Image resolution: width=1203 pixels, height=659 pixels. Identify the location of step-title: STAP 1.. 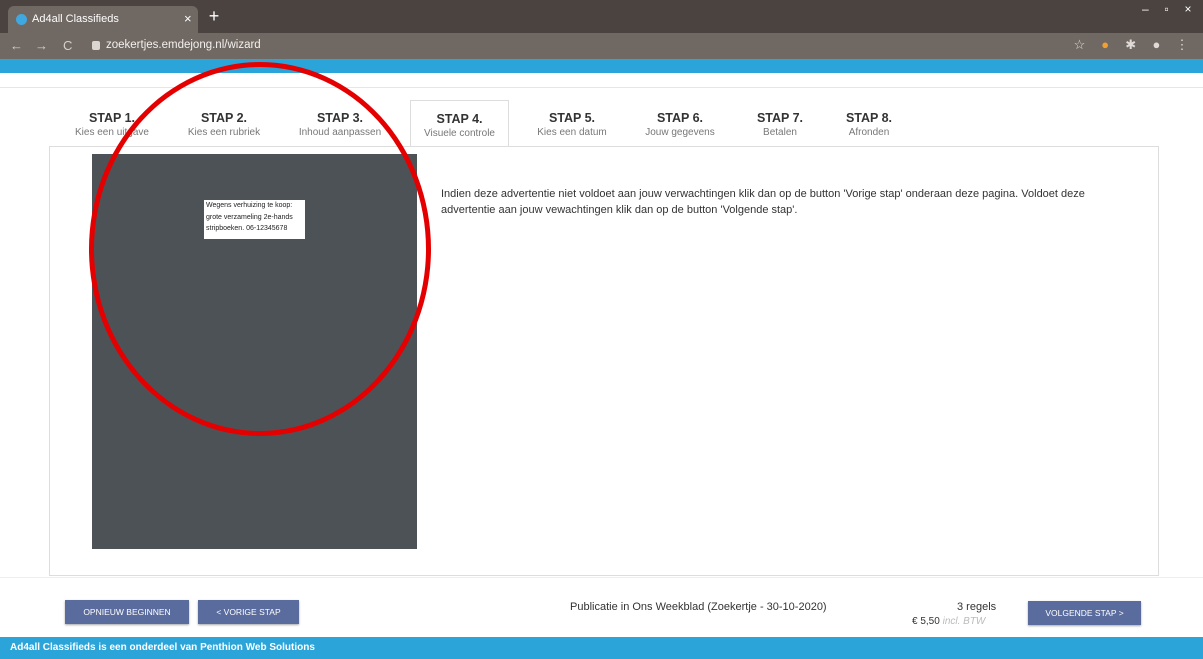
(112, 118).